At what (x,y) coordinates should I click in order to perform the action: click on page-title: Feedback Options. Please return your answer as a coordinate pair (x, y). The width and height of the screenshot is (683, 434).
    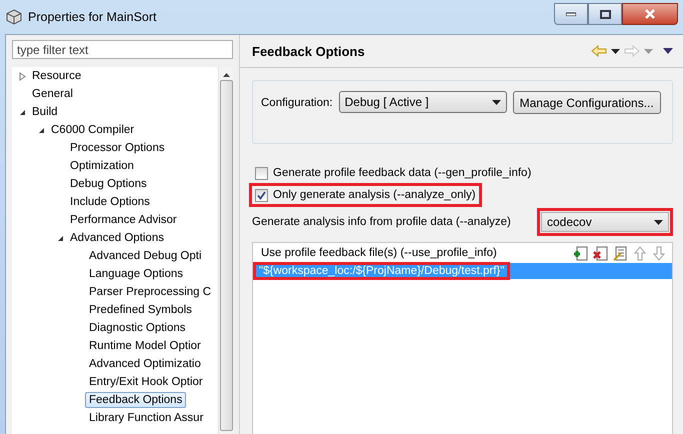
    Looking at the image, I should click on (308, 51).